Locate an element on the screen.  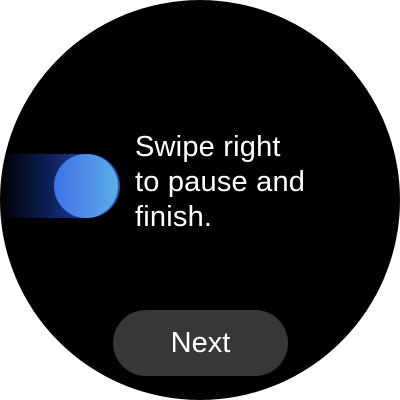
instruction-line: to pause and is located at coordinates (220, 182).